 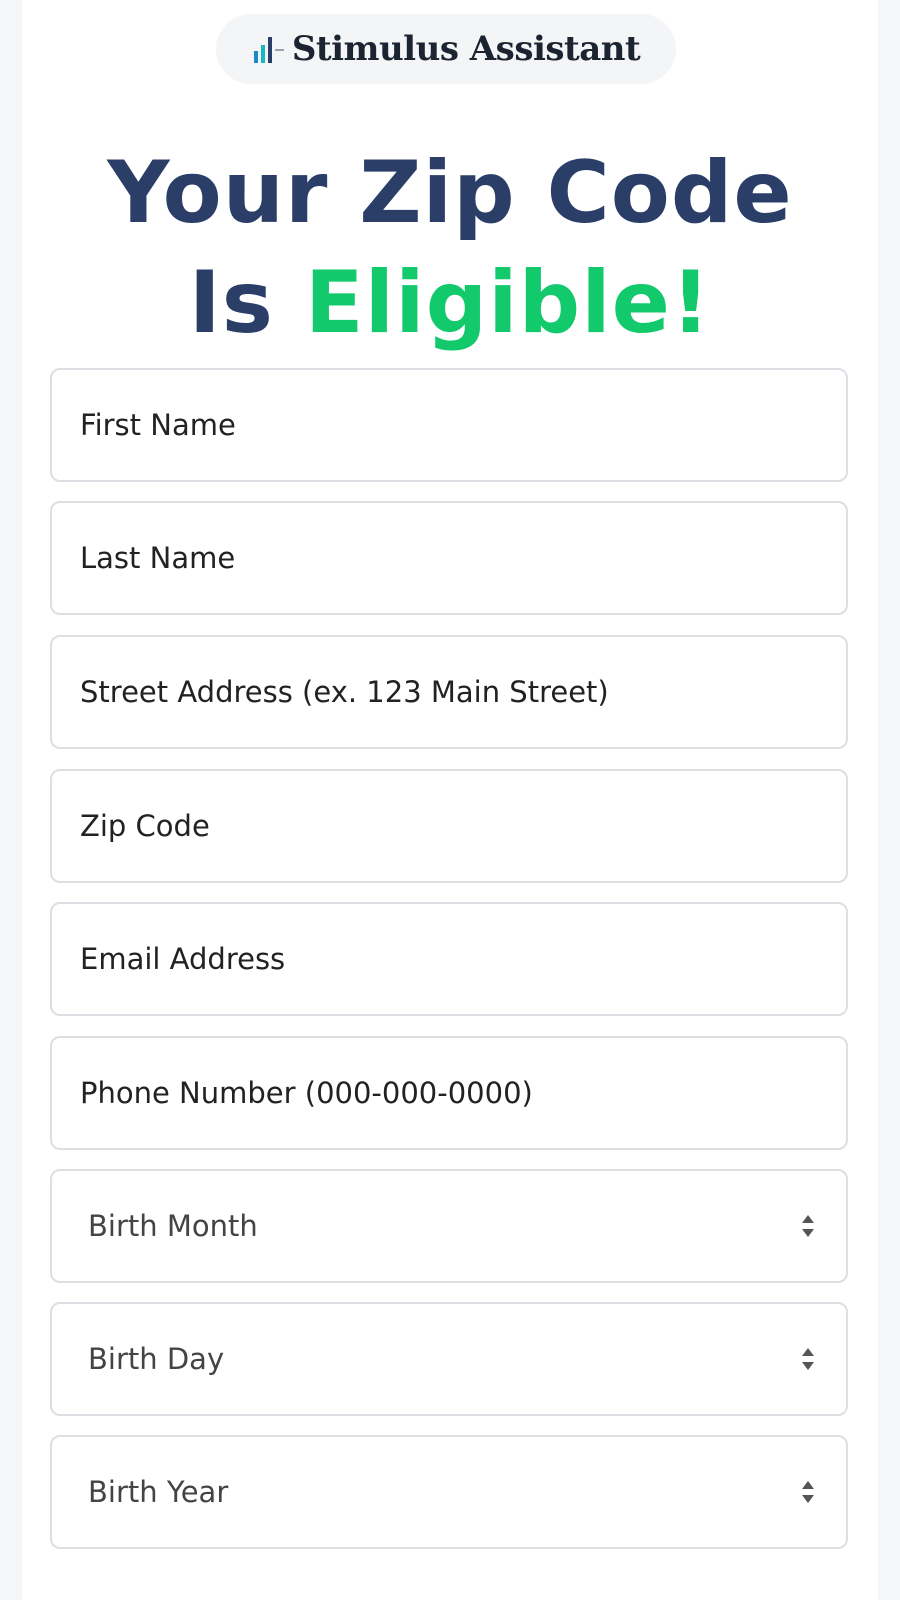 I want to click on birth-month-selected: Birth Month, so click(x=173, y=1226).